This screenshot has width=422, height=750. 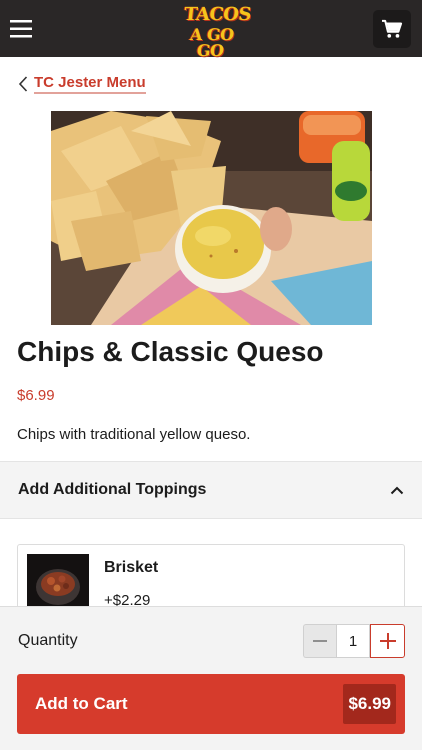 What do you see at coordinates (211, 490) in the screenshot?
I see `toppings-section-toggle: Add Additional Toppings` at bounding box center [211, 490].